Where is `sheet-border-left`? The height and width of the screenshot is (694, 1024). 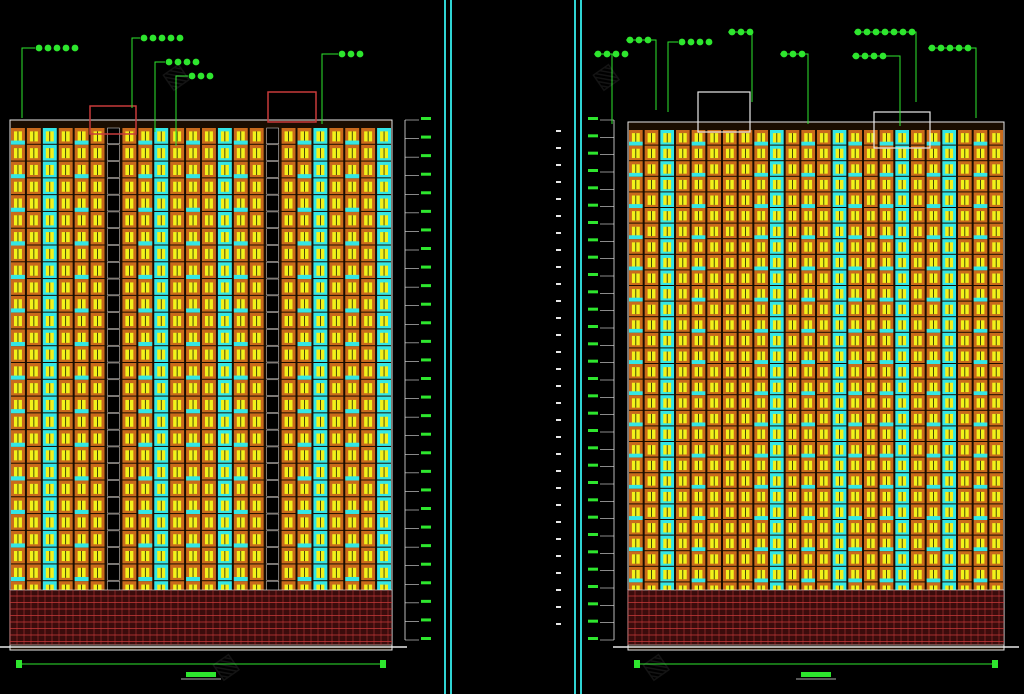
sheet-border-left is located at coordinates (445, 347).